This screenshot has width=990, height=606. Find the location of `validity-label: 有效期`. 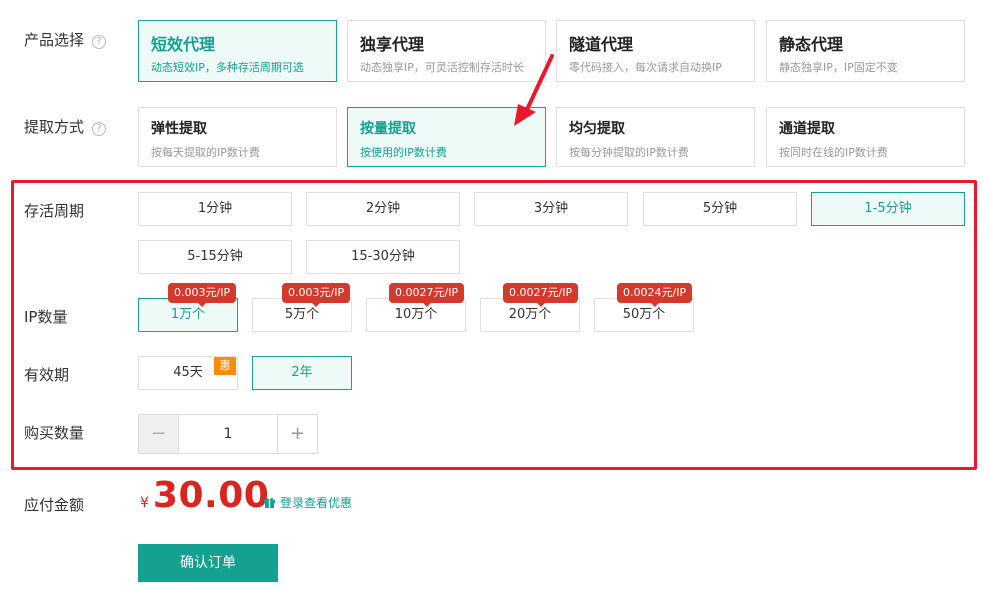

validity-label: 有效期 is located at coordinates (47, 375).